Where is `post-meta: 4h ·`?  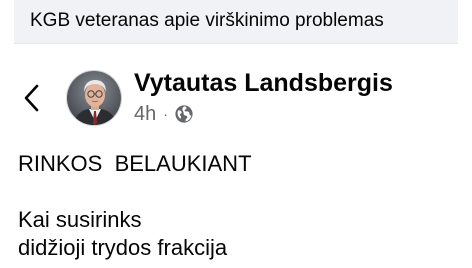 post-meta: 4h · is located at coordinates (164, 114).